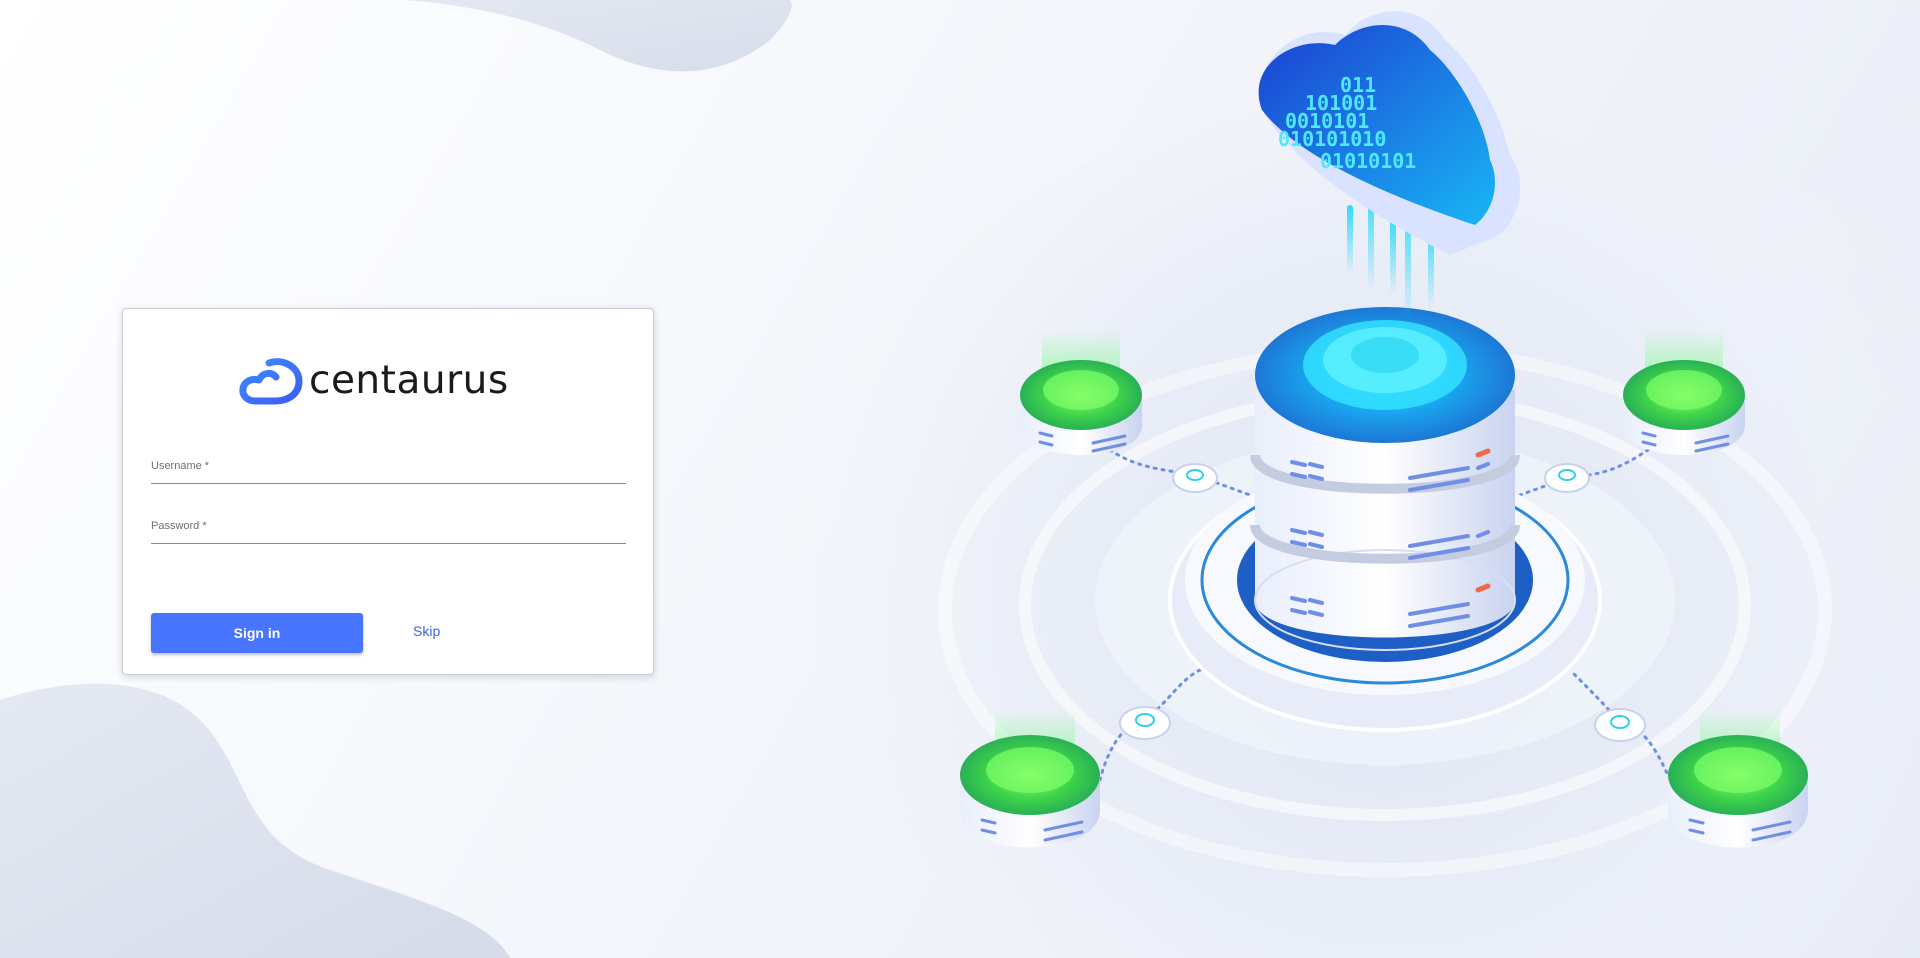 The height and width of the screenshot is (958, 1920). Describe the element at coordinates (409, 380) in the screenshot. I see `brand-name: centaurus` at that location.